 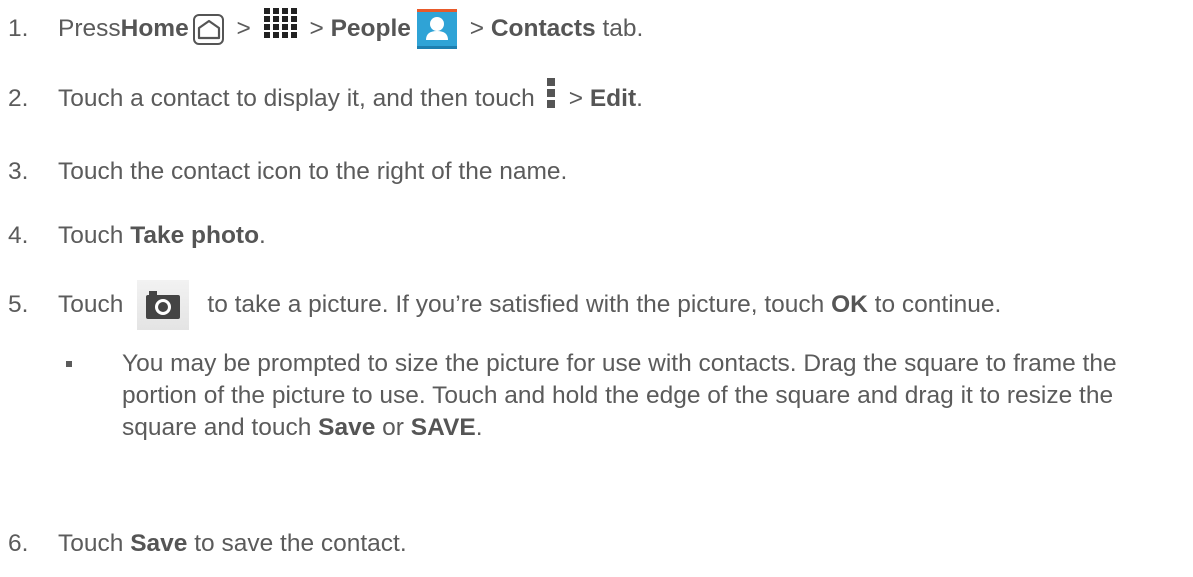 What do you see at coordinates (934, 304) in the screenshot?
I see `step-text: to continue.` at bounding box center [934, 304].